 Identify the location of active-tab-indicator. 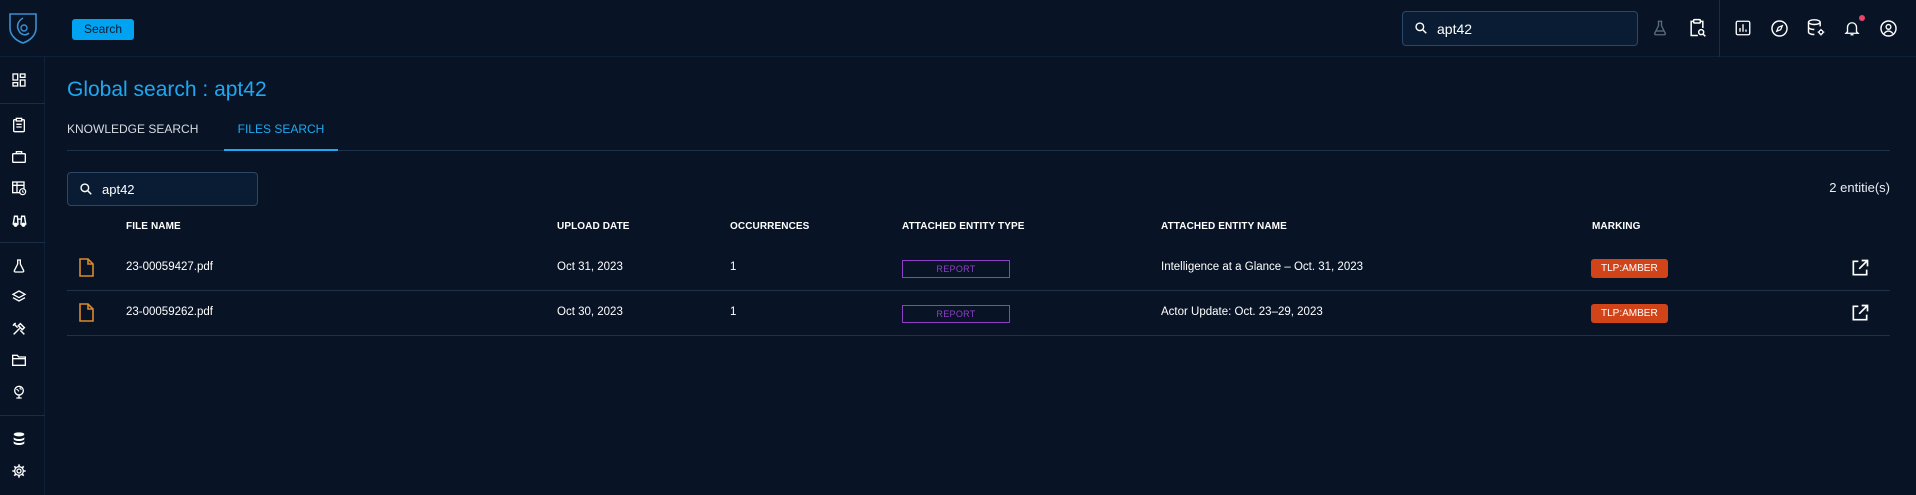
(281, 150).